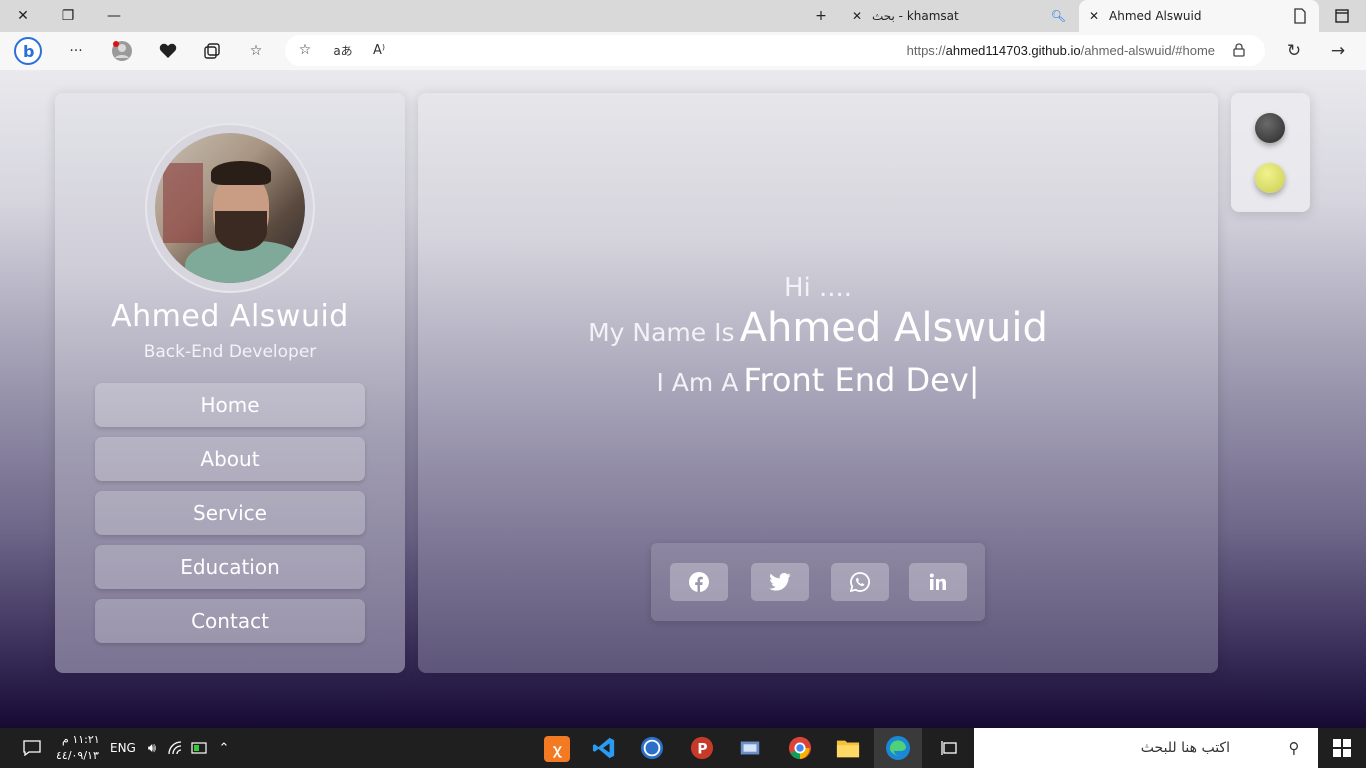  I want to click on xampp-icon: ꭓ, so click(557, 749).